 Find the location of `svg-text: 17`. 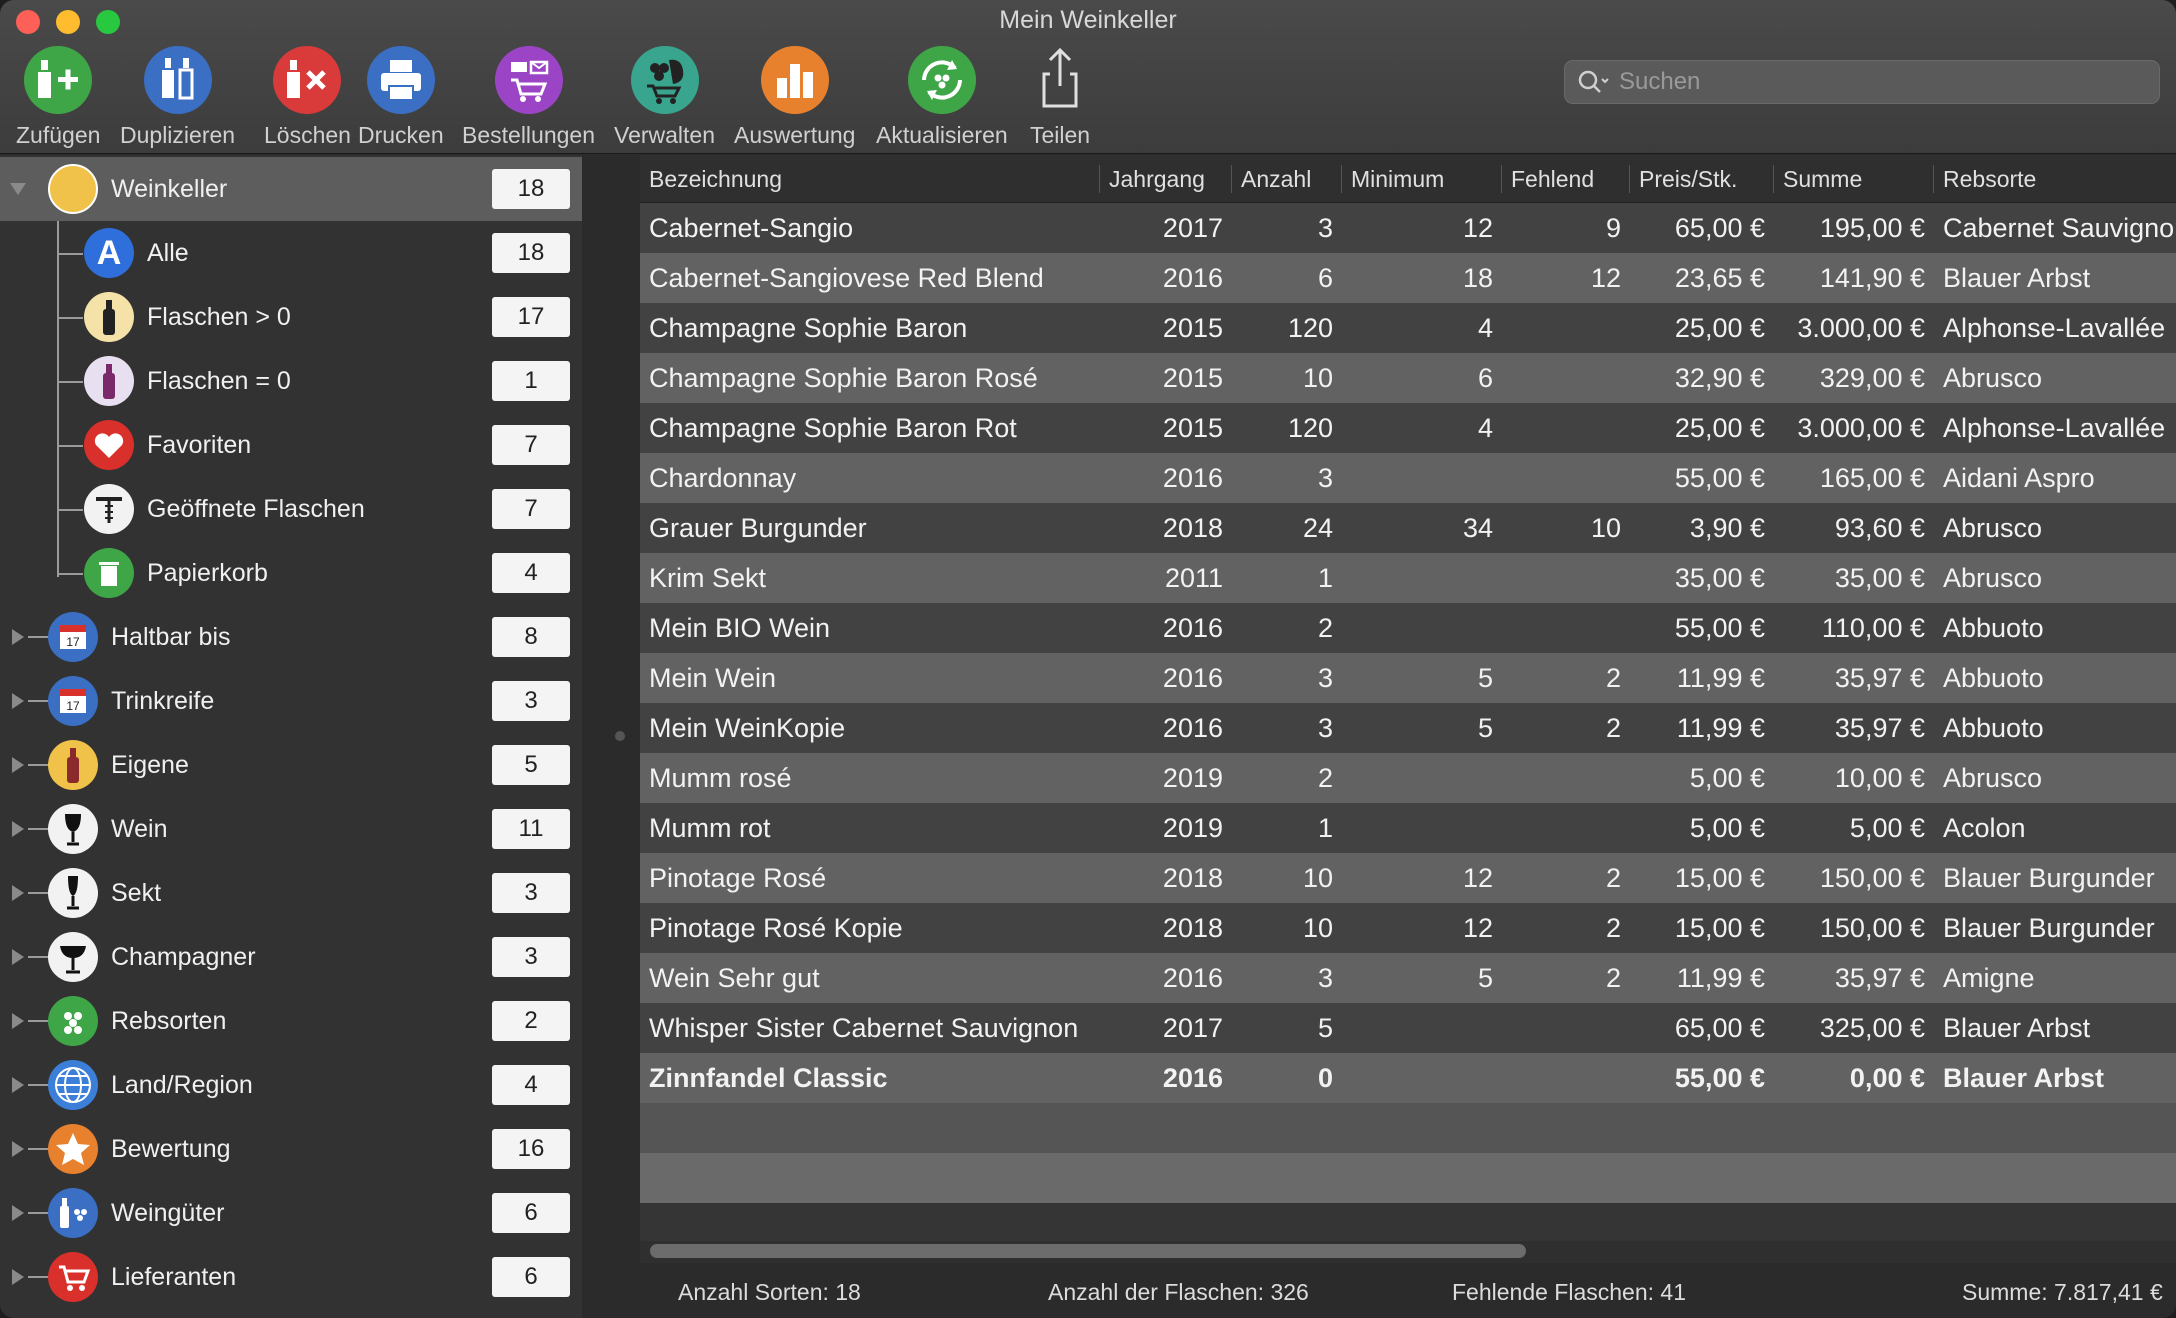

svg-text: 17 is located at coordinates (73, 706).